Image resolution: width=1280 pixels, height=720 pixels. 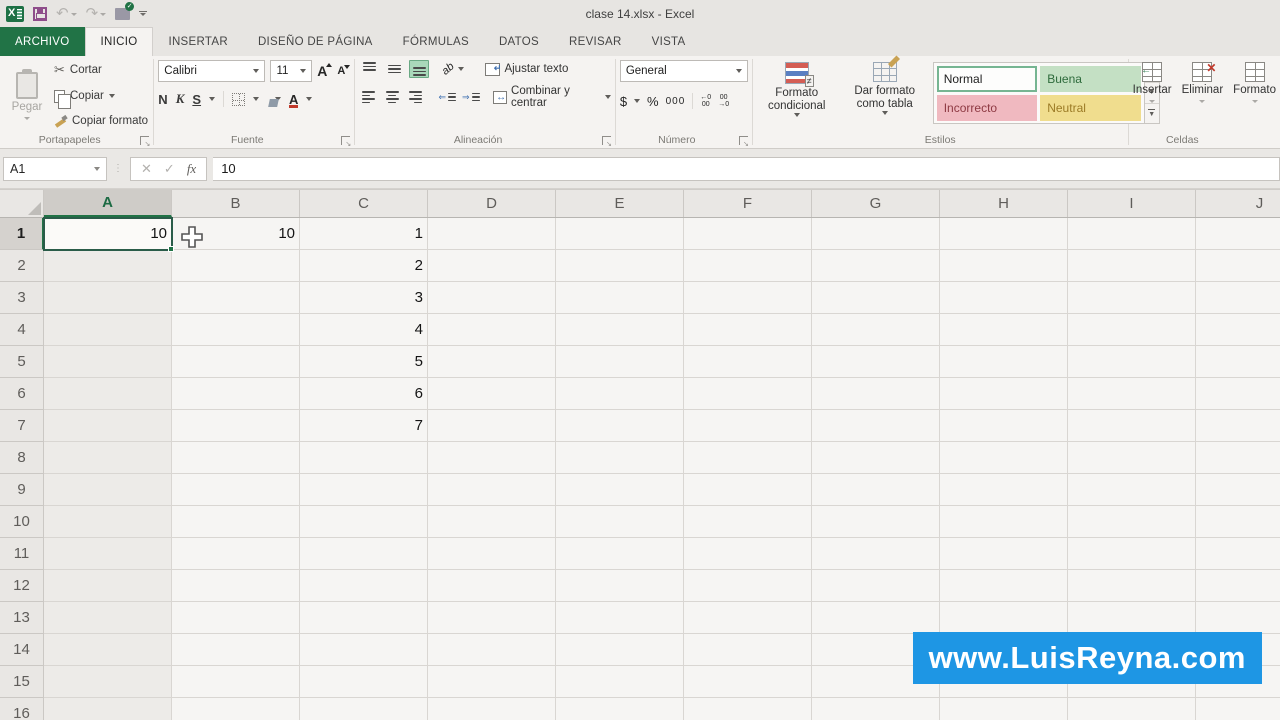 What do you see at coordinates (236, 394) in the screenshot?
I see `cell-B6` at bounding box center [236, 394].